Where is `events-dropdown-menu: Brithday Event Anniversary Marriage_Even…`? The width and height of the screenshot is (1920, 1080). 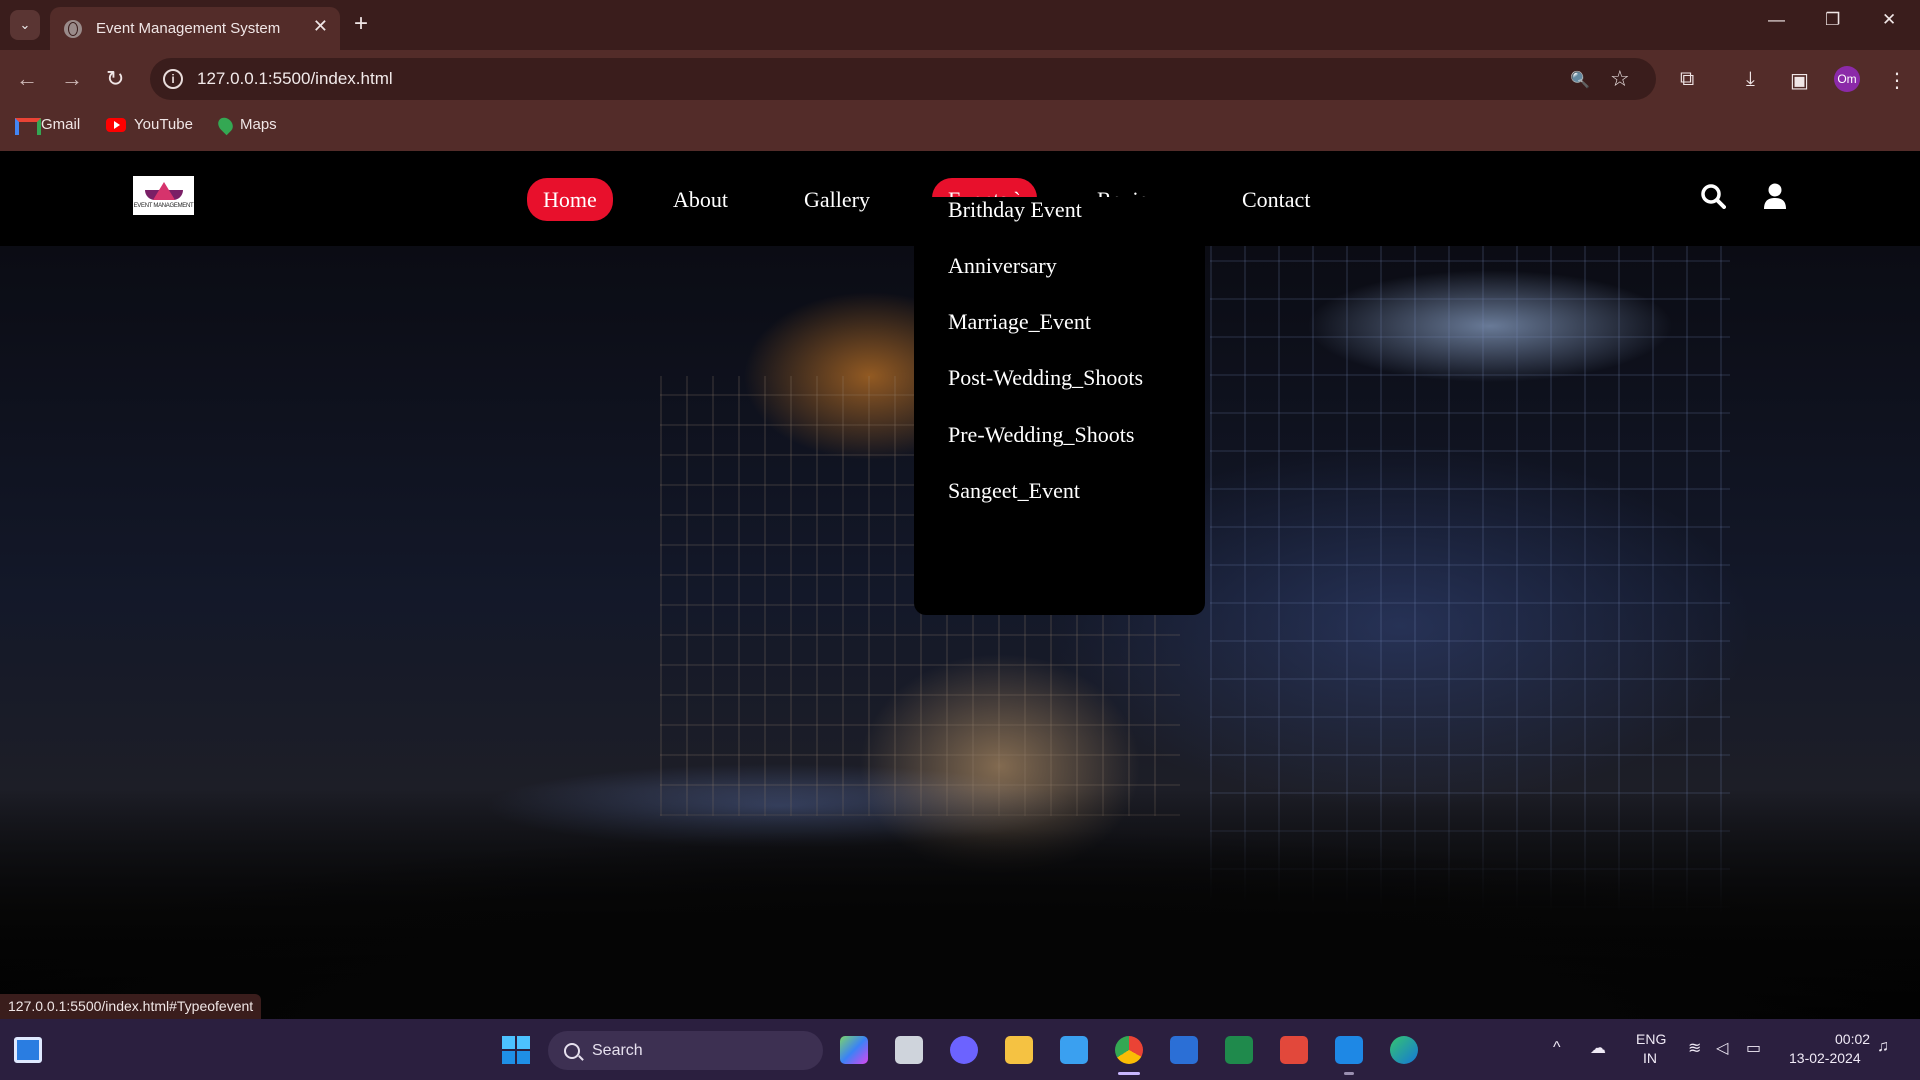 events-dropdown-menu: Brithday Event Anniversary Marriage_Even… is located at coordinates (1059, 406).